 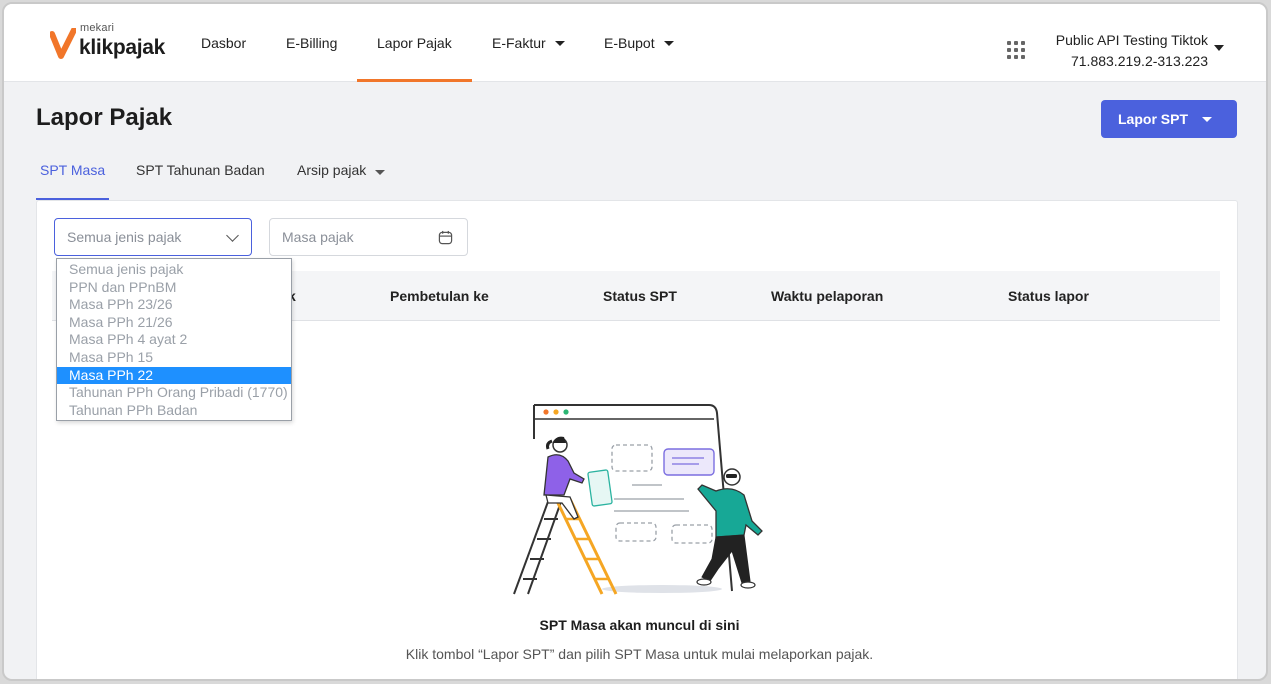 I want to click on tab-arsip-pajak: Arsip pajak, so click(x=341, y=180).